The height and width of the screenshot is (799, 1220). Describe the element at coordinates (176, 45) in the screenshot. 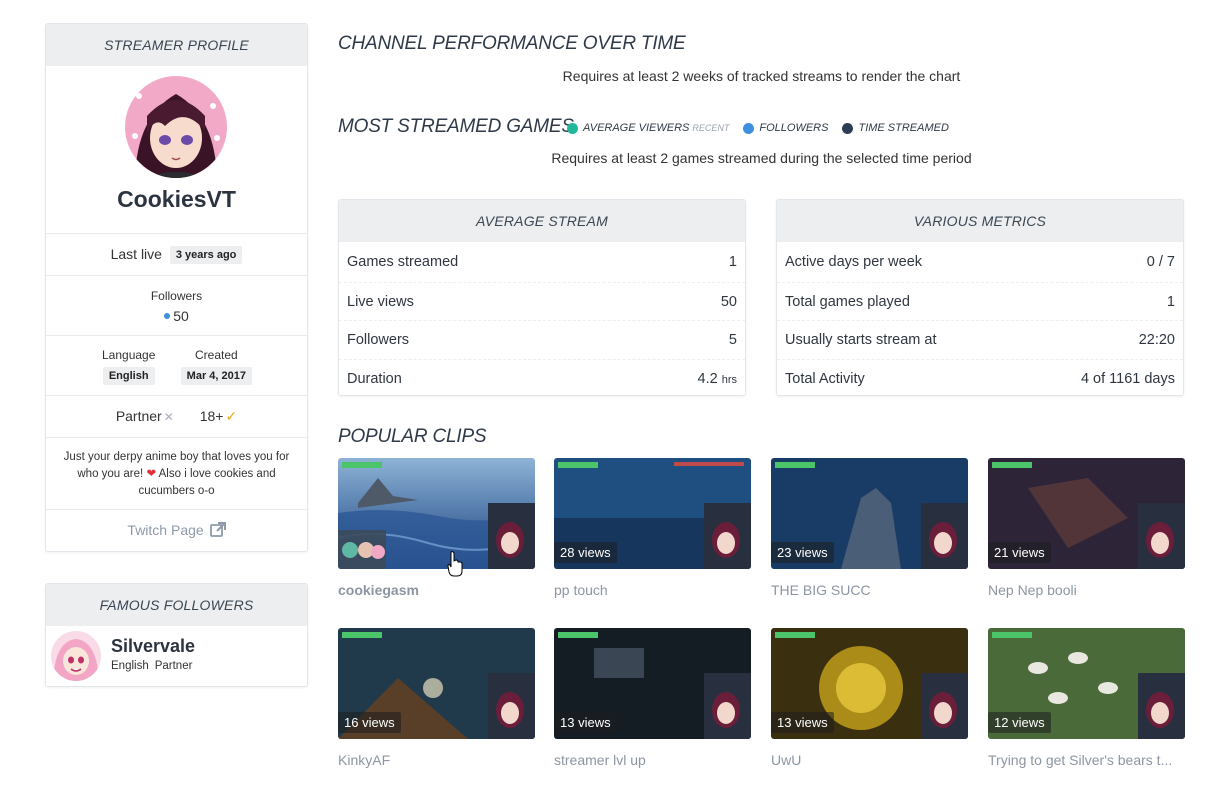

I see `profile-header: STREAMER PROFILE` at that location.